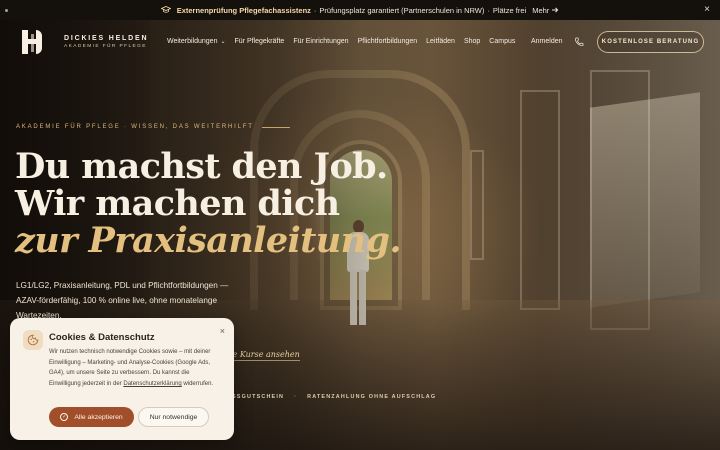  I want to click on announcement-more-link: Mehr, so click(545, 10).